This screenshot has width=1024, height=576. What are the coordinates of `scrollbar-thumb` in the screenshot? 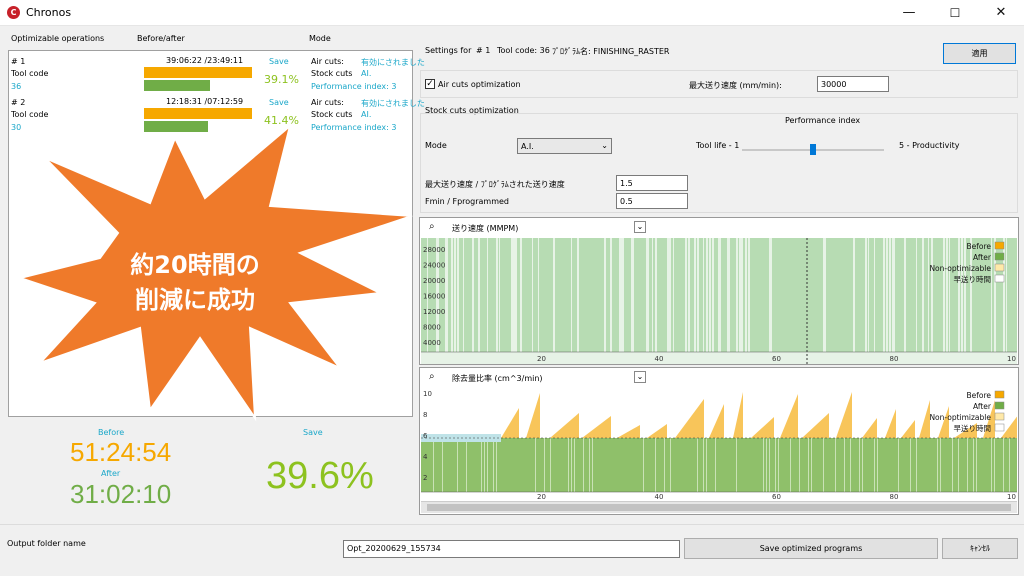 It's located at (719, 507).